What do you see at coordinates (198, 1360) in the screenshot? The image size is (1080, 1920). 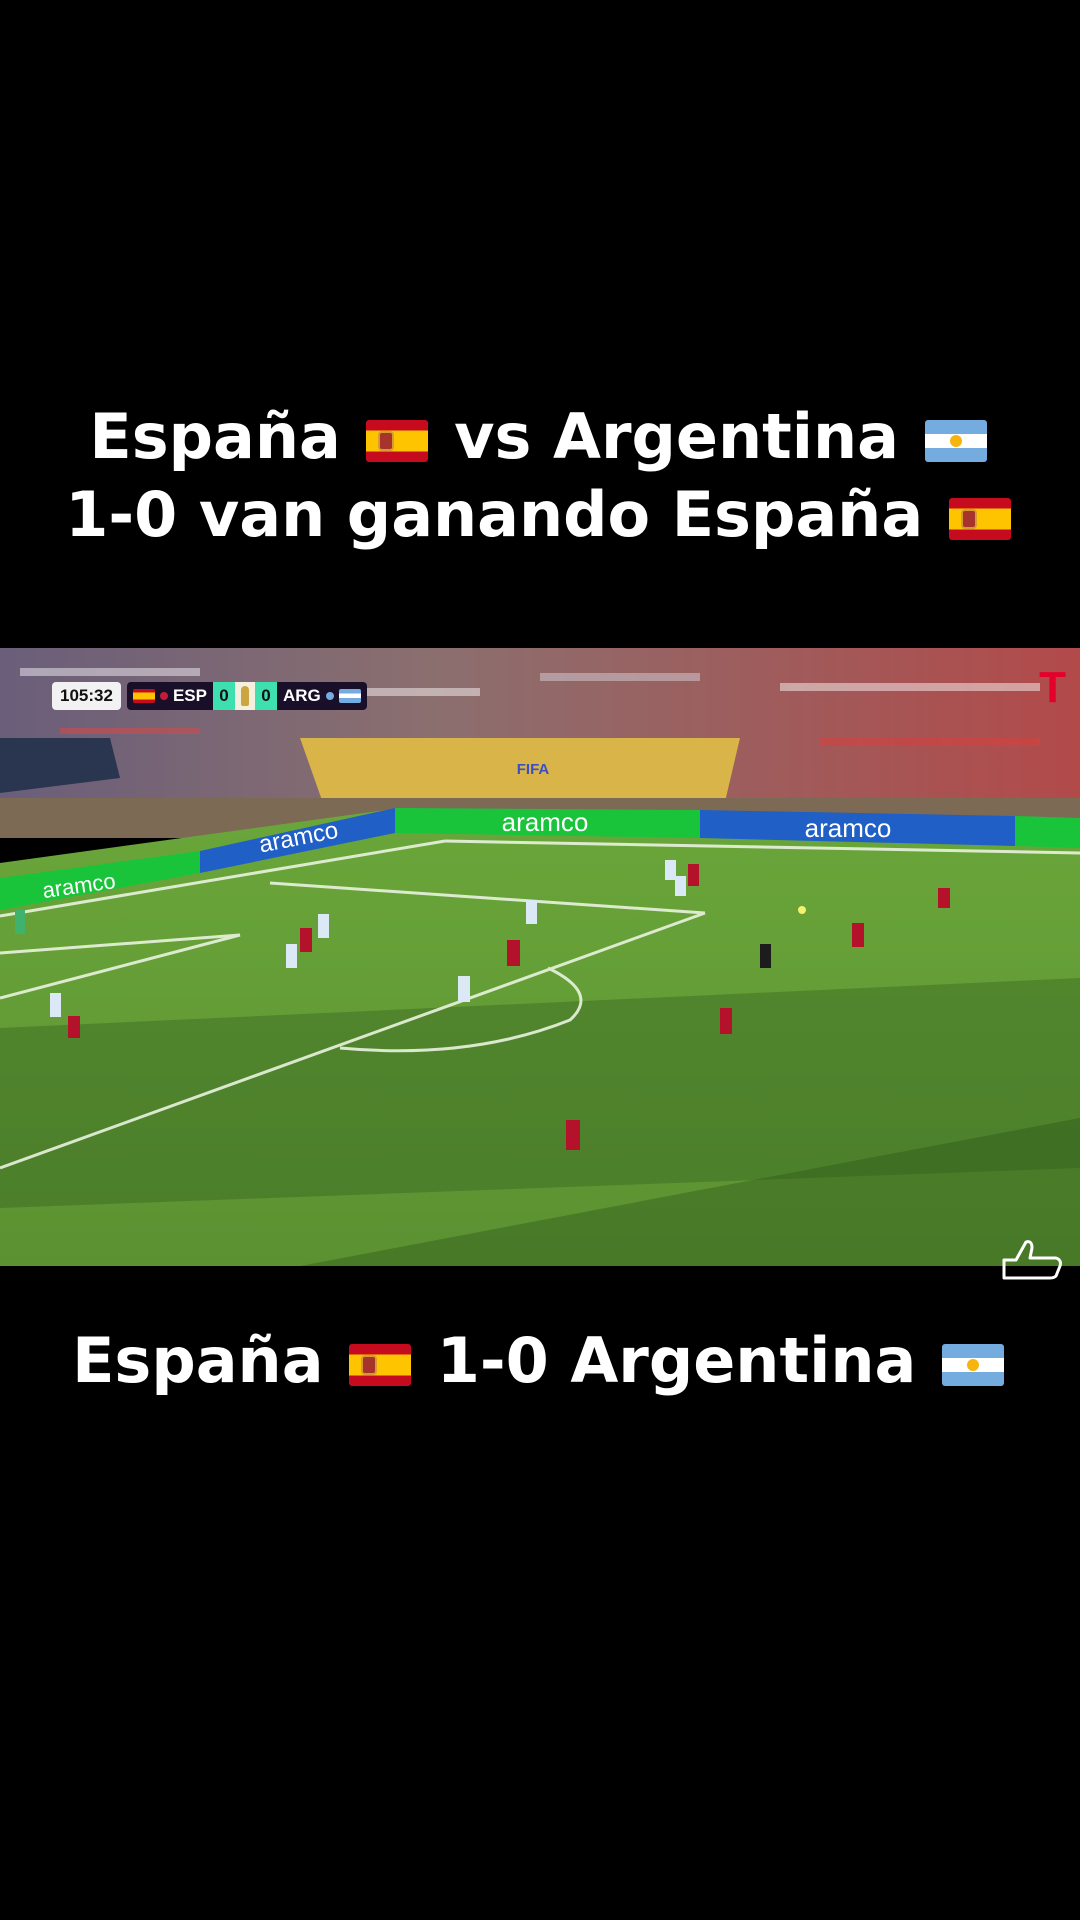 I see `bottom-team-home: España` at bounding box center [198, 1360].